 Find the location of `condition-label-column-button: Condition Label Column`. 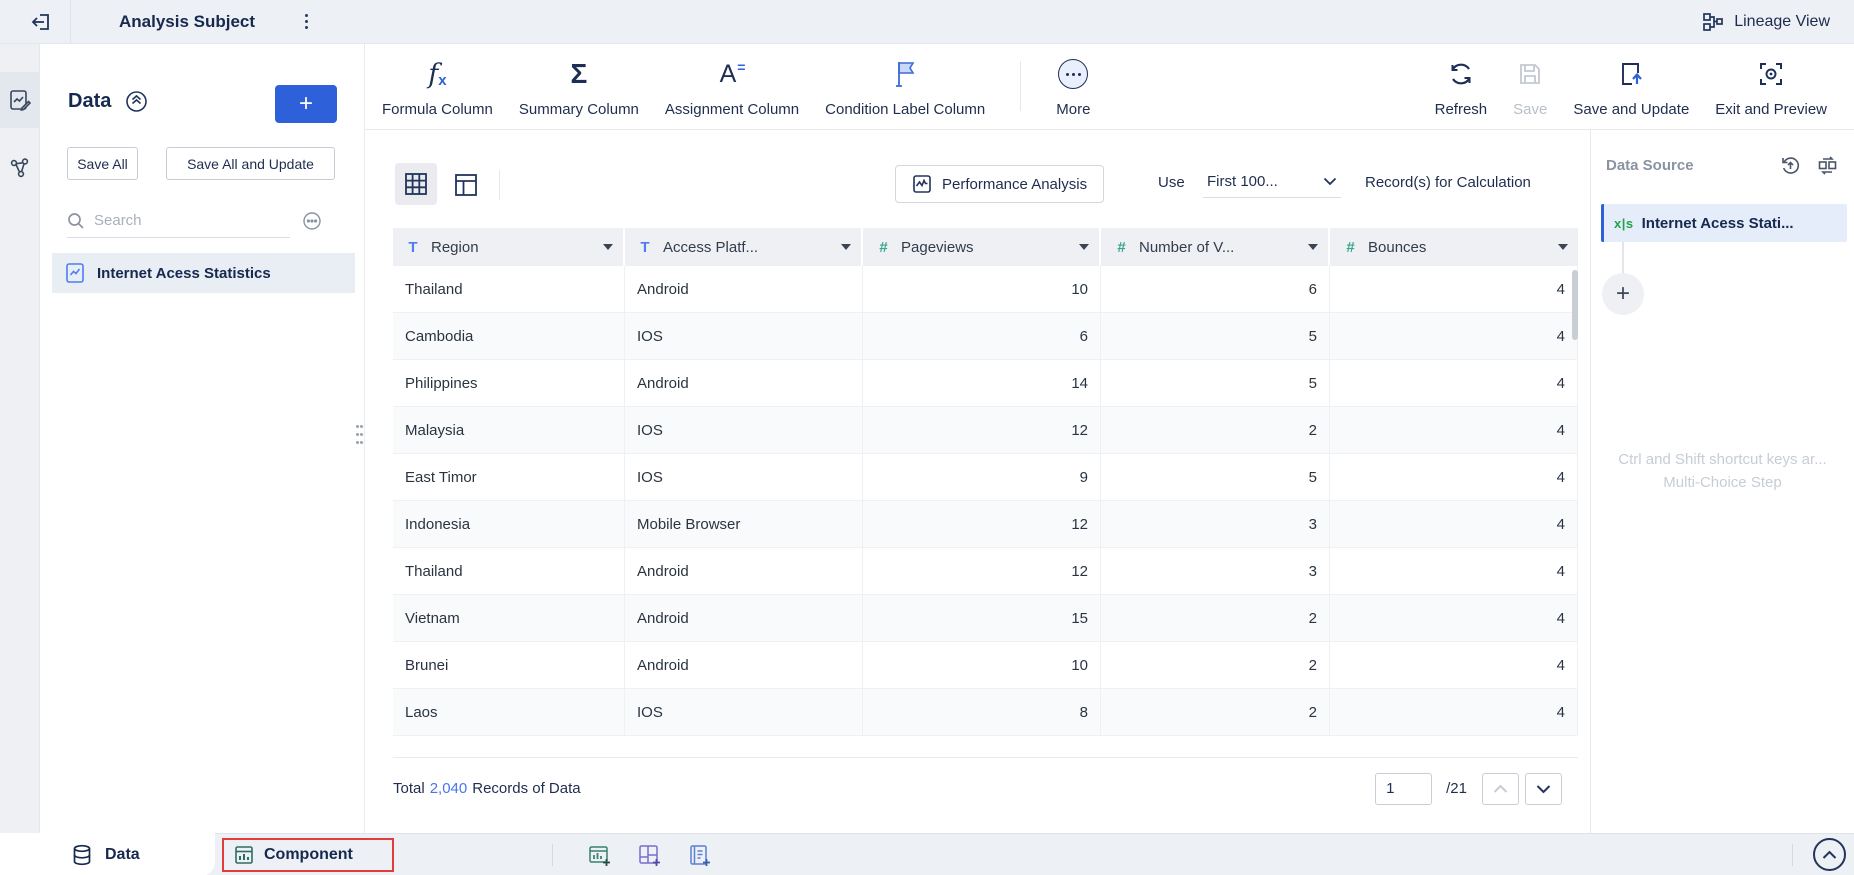

condition-label-column-button: Condition Label Column is located at coordinates (905, 87).